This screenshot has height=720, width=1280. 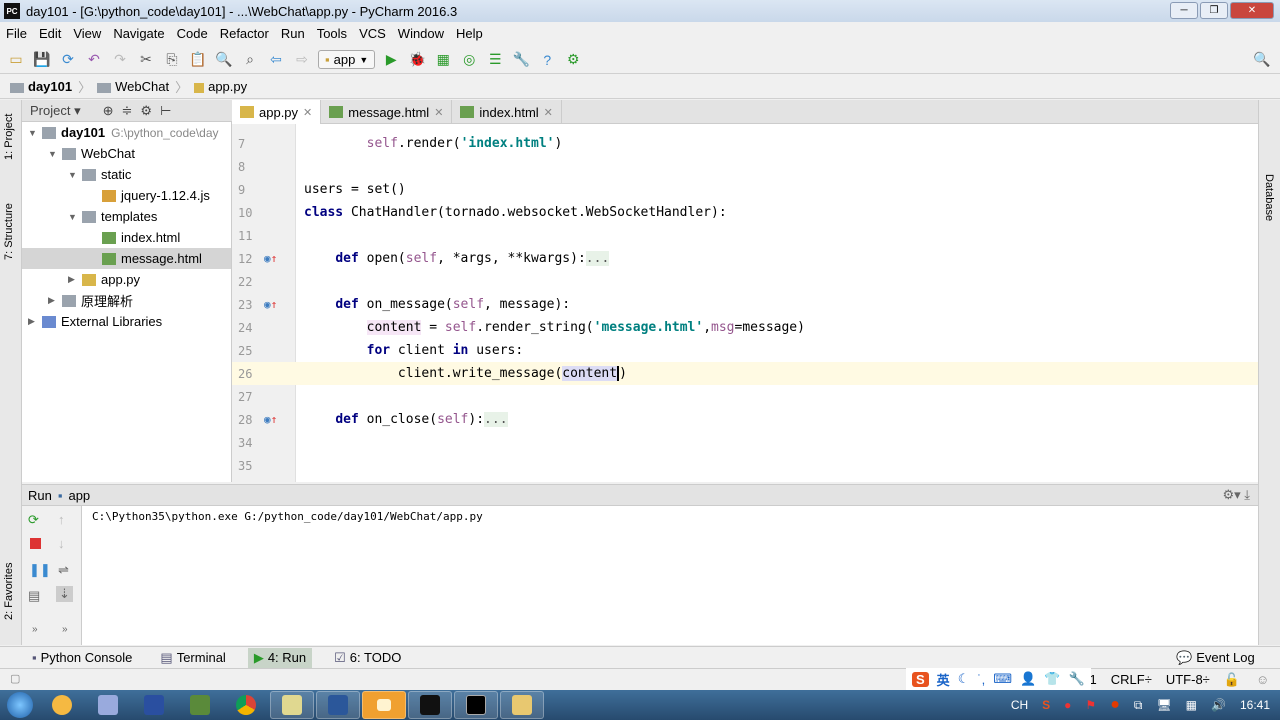 I want to click on keyboard-icon: ⌨, so click(x=1002, y=679).